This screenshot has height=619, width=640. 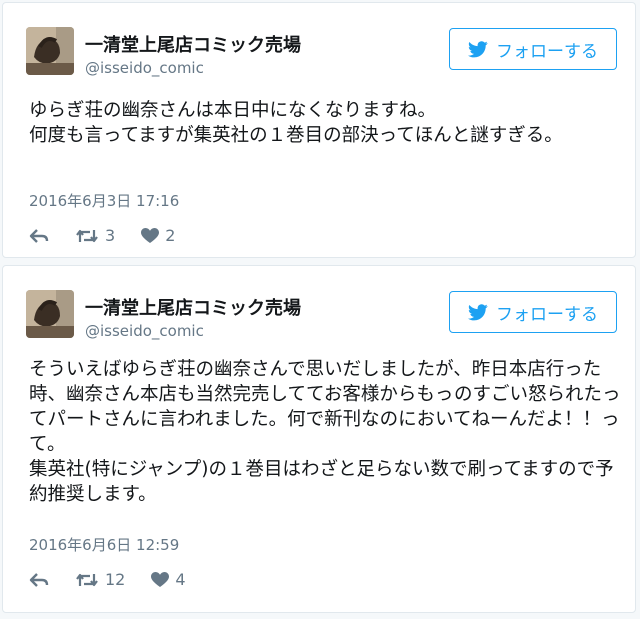 What do you see at coordinates (110, 235) in the screenshot?
I see `retweet-count: 3` at bounding box center [110, 235].